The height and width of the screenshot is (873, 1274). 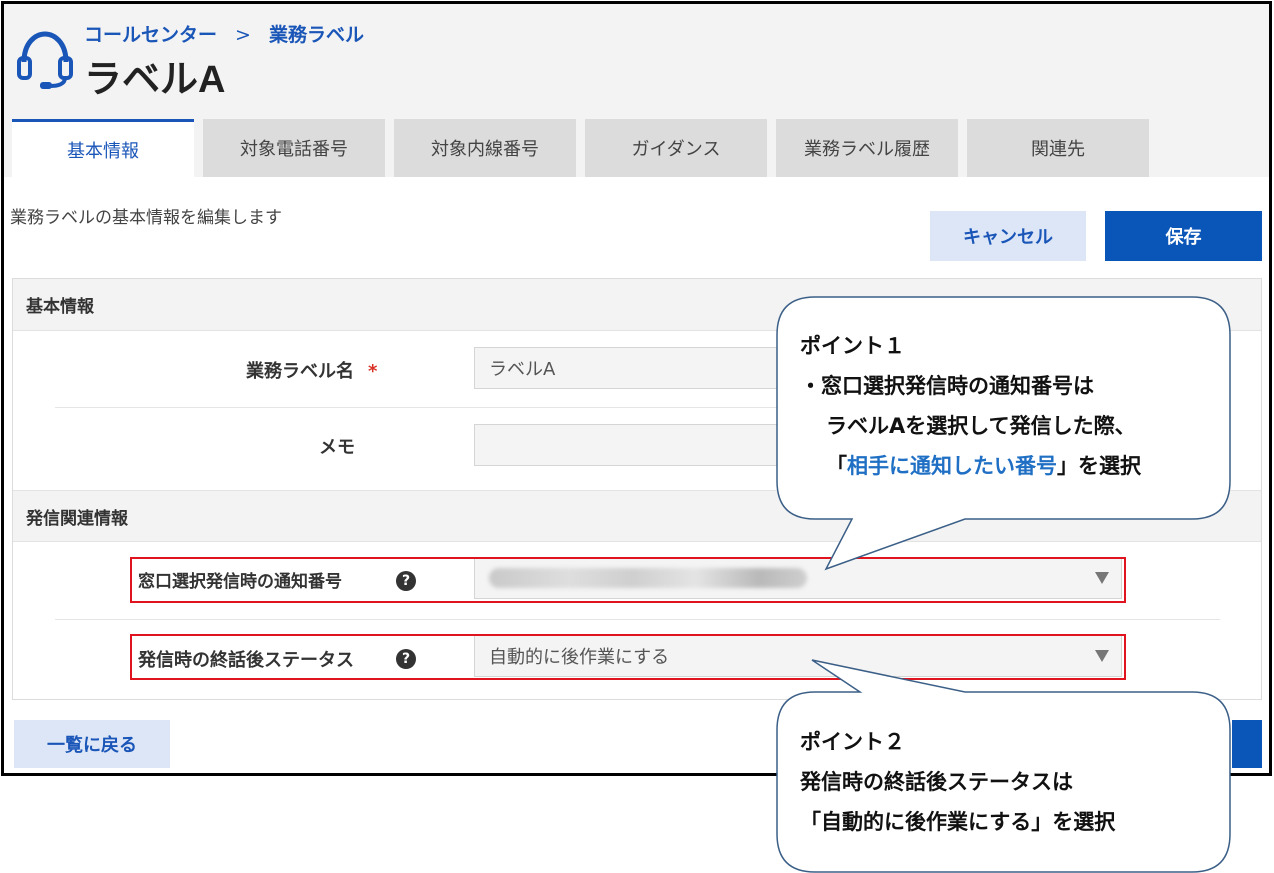 I want to click on callout-point2-line1: 発信時の終話後ステータスは, so click(x=936, y=782).